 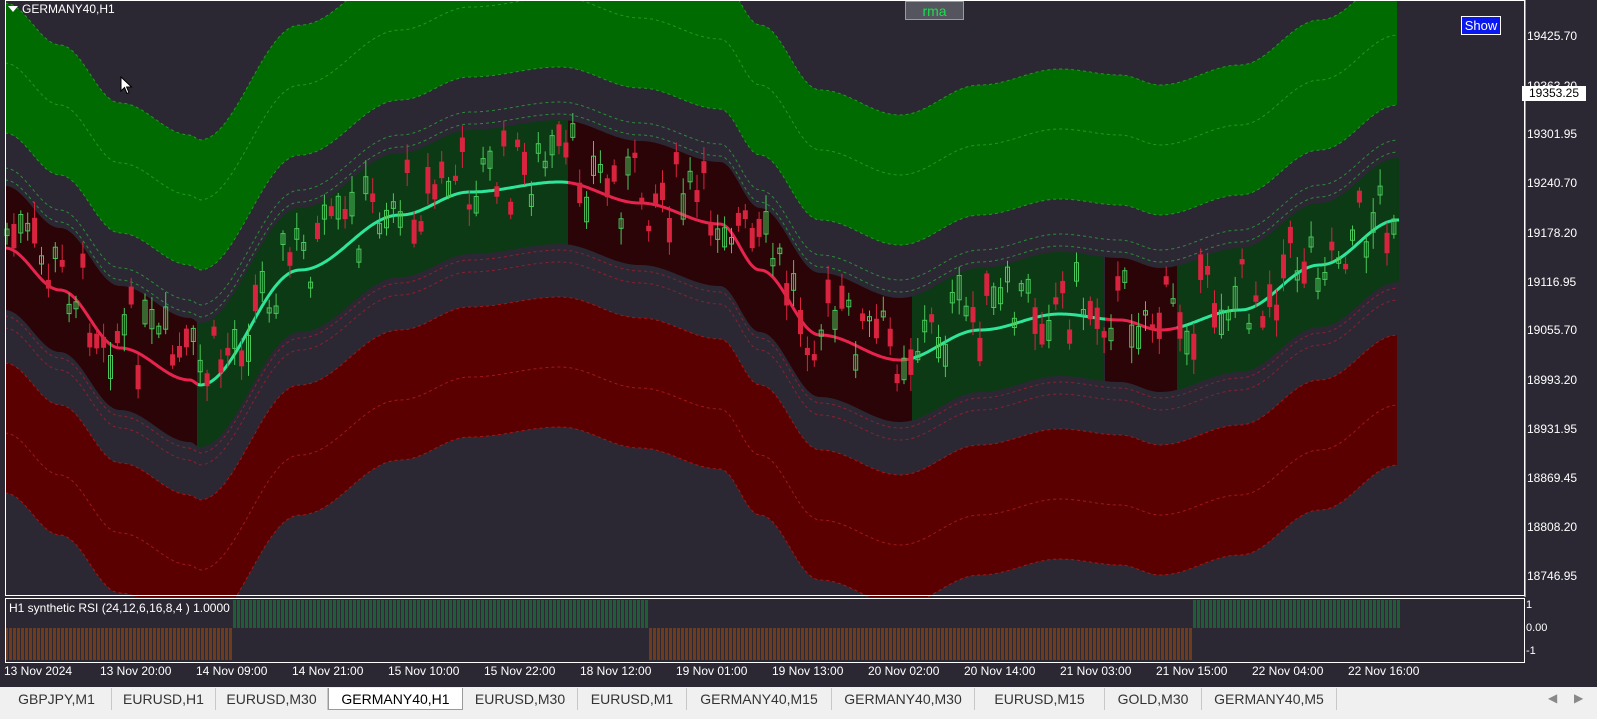 What do you see at coordinates (1537, 628) in the screenshot?
I see `rsi-axis-label: 0.00` at bounding box center [1537, 628].